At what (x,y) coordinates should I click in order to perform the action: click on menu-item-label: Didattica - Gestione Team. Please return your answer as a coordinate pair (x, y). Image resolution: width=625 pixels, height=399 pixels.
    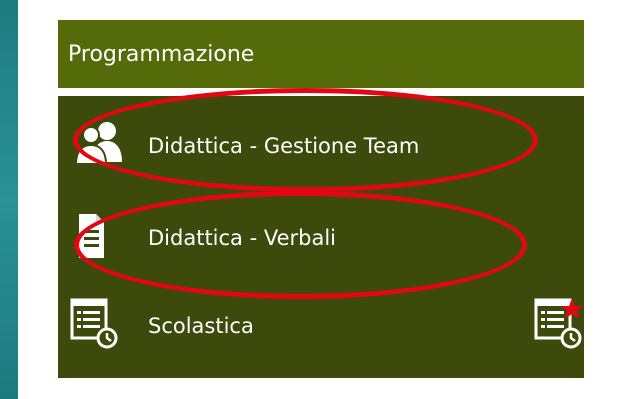
    Looking at the image, I should click on (284, 146).